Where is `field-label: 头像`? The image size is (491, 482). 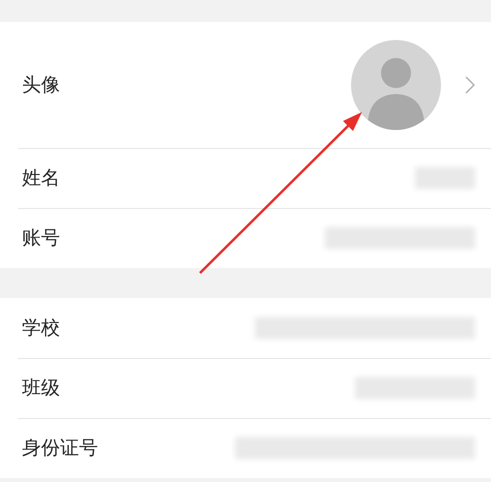 field-label: 头像 is located at coordinates (41, 85).